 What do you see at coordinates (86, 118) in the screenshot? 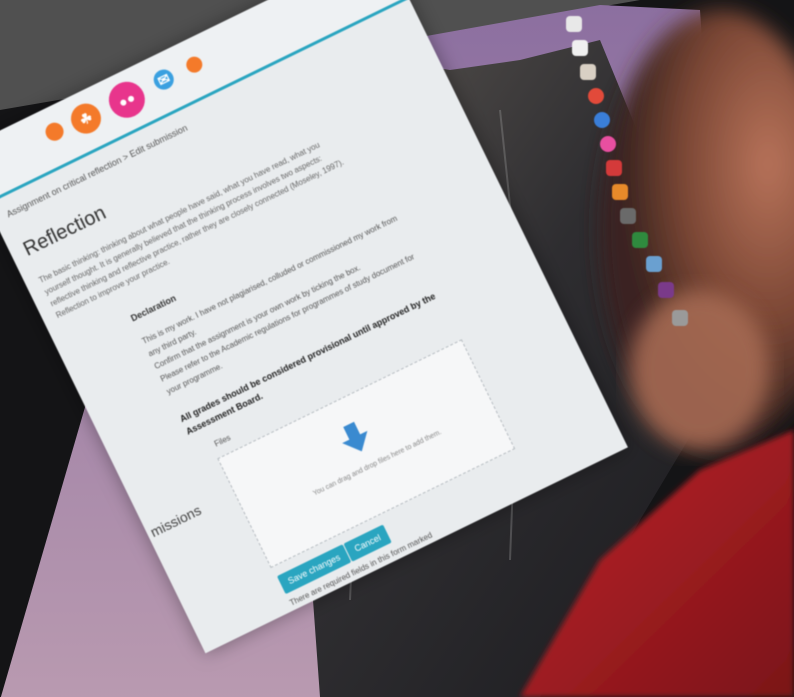
I see `paw-logo-icon: ☘` at bounding box center [86, 118].